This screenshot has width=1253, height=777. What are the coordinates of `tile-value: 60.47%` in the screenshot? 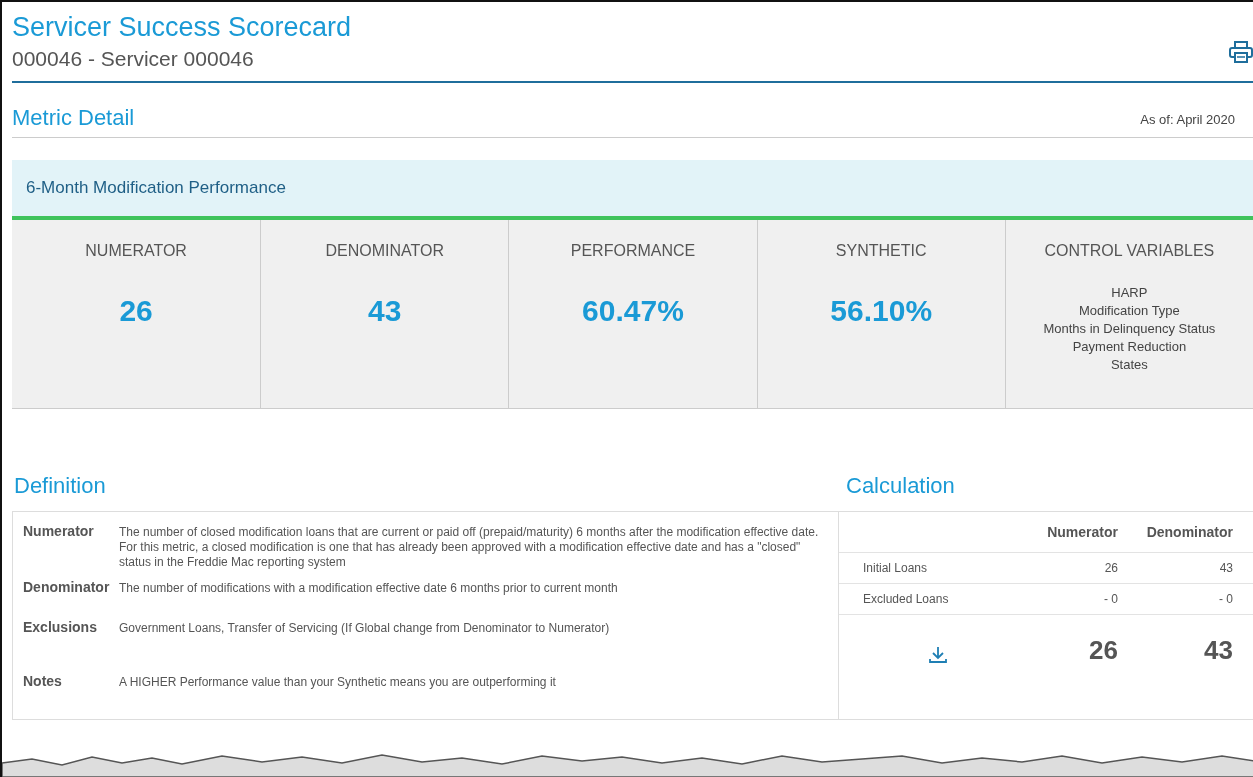 It's located at (633, 311).